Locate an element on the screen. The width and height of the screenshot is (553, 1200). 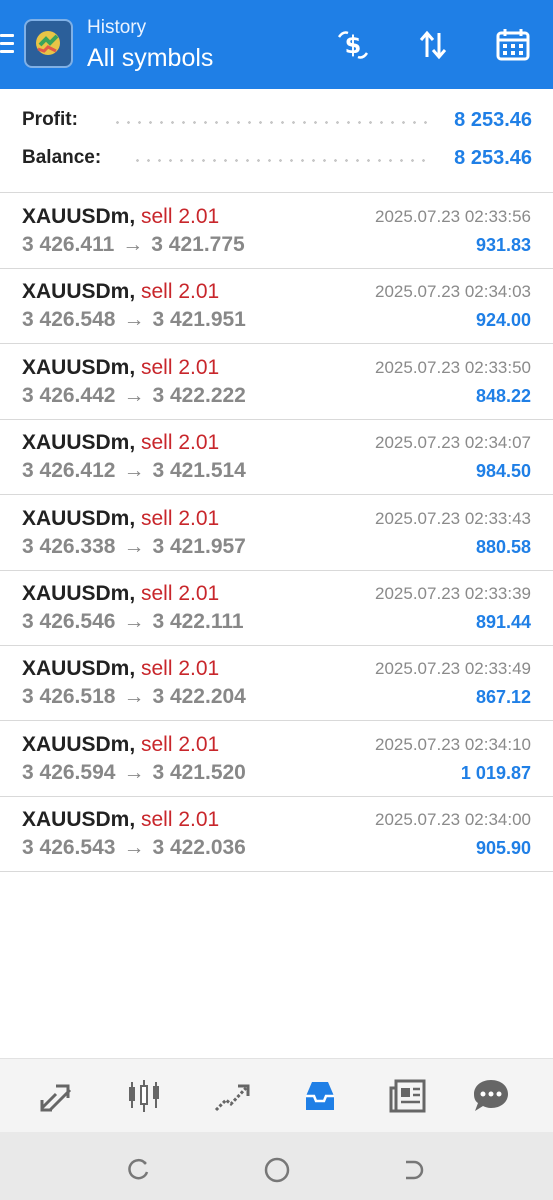
trade-time: 2025.07.23 02:34:00 is located at coordinates (453, 820).